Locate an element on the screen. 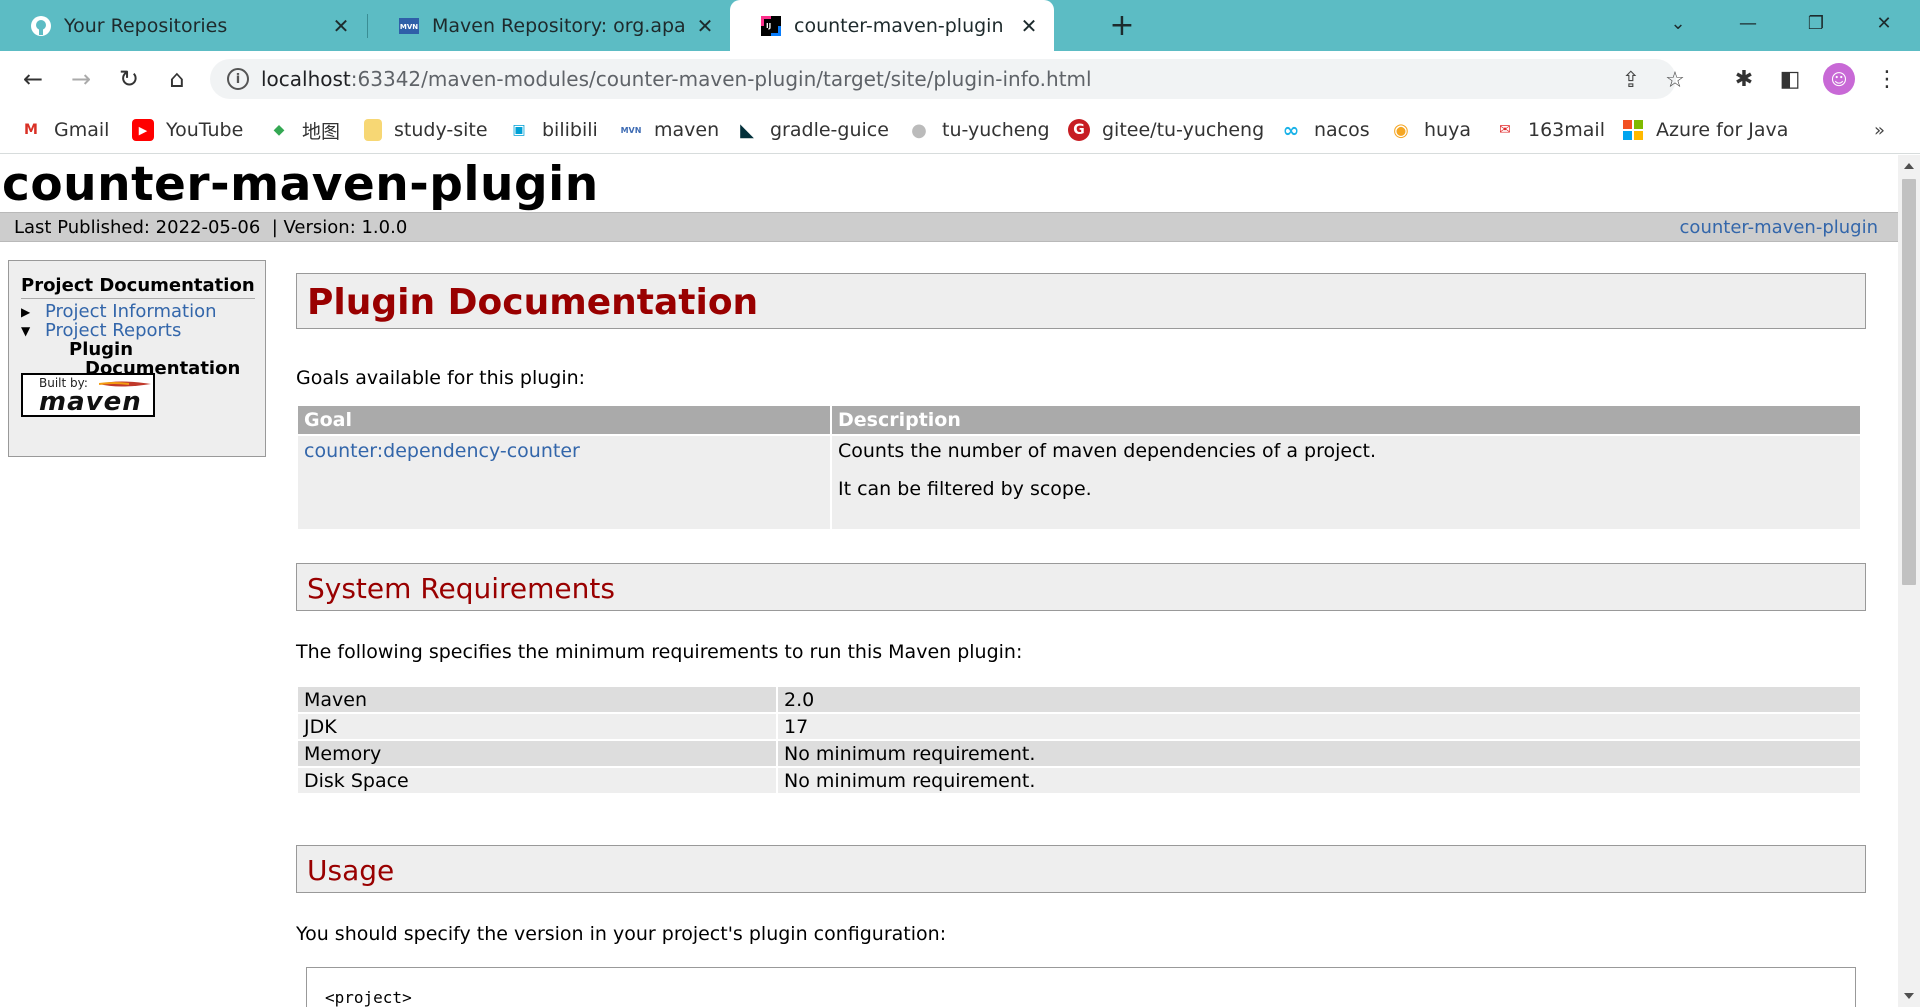 The image size is (1920, 1007). goals-intro: Goals available for this plugin: is located at coordinates (441, 378).